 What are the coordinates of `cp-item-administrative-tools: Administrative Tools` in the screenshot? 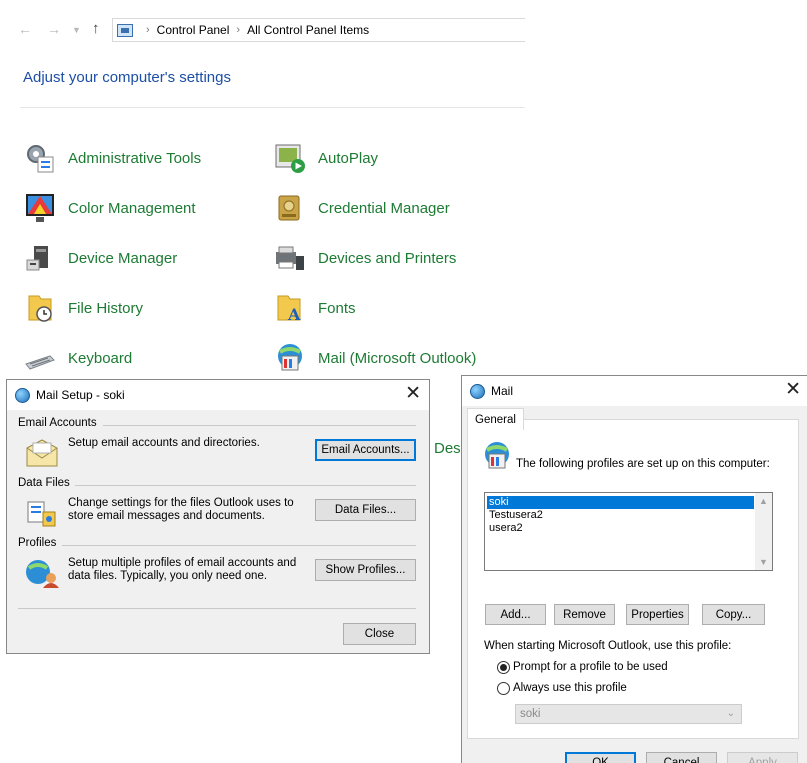 It's located at (112, 158).